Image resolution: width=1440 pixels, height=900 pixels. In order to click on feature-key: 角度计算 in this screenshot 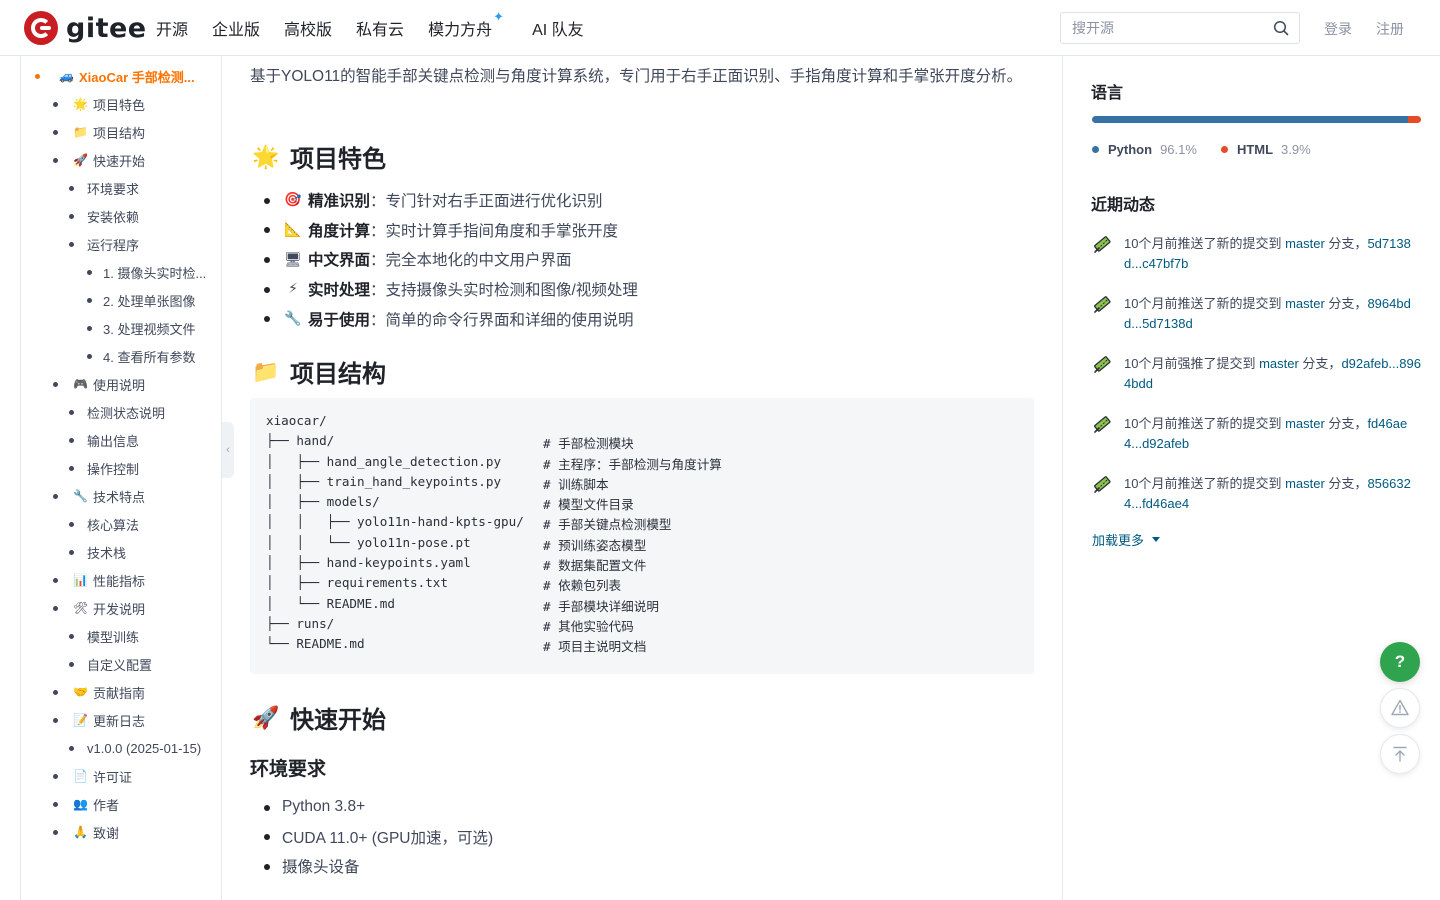, I will do `click(339, 231)`.